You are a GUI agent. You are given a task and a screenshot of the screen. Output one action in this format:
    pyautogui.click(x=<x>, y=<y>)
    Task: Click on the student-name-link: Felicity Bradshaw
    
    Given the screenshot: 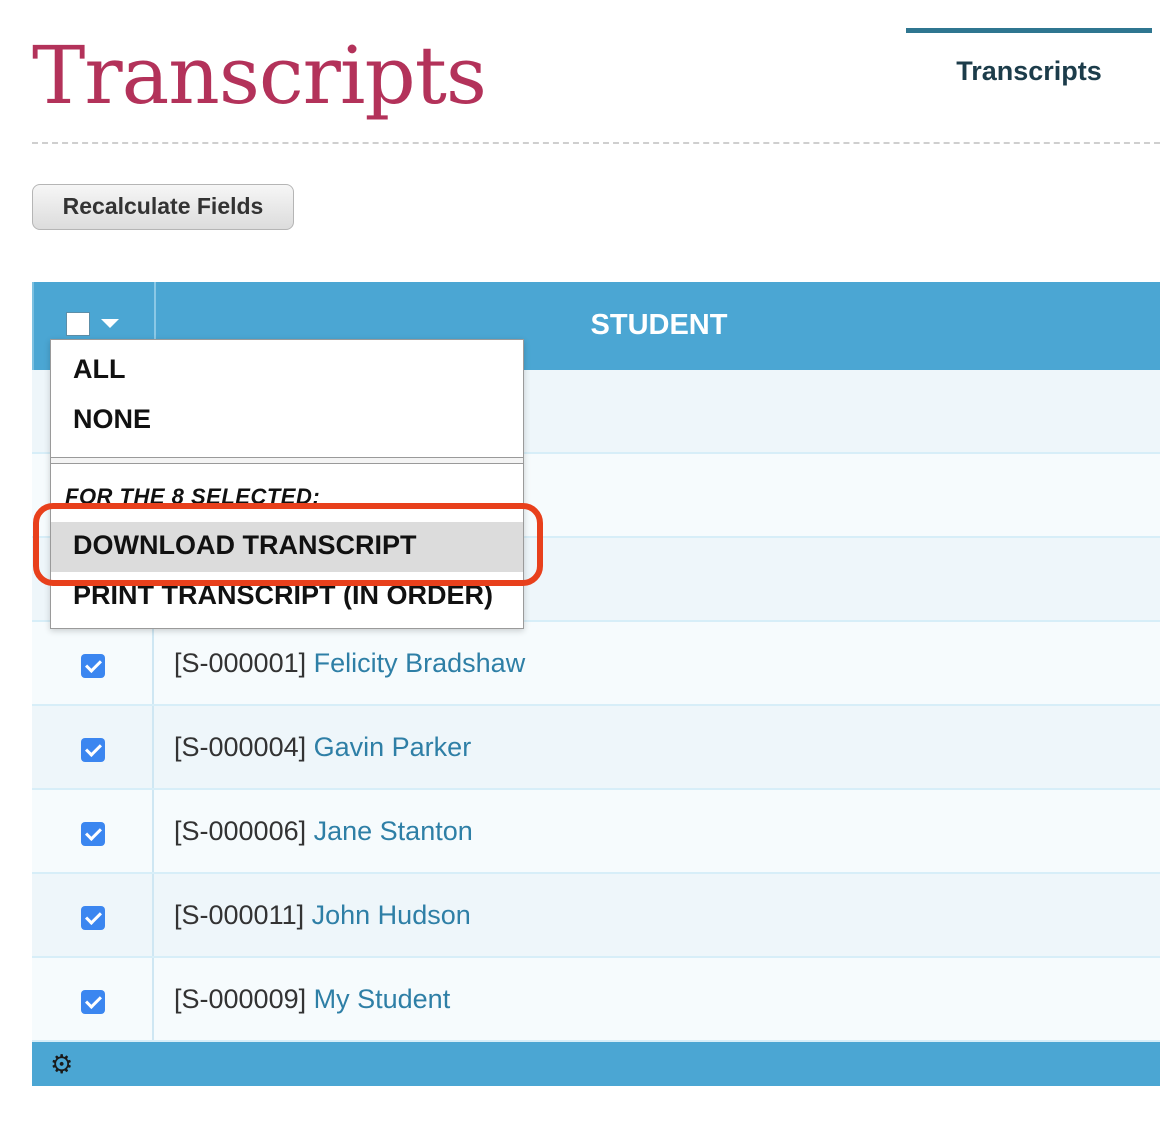 What is the action you would take?
    pyautogui.click(x=420, y=663)
    